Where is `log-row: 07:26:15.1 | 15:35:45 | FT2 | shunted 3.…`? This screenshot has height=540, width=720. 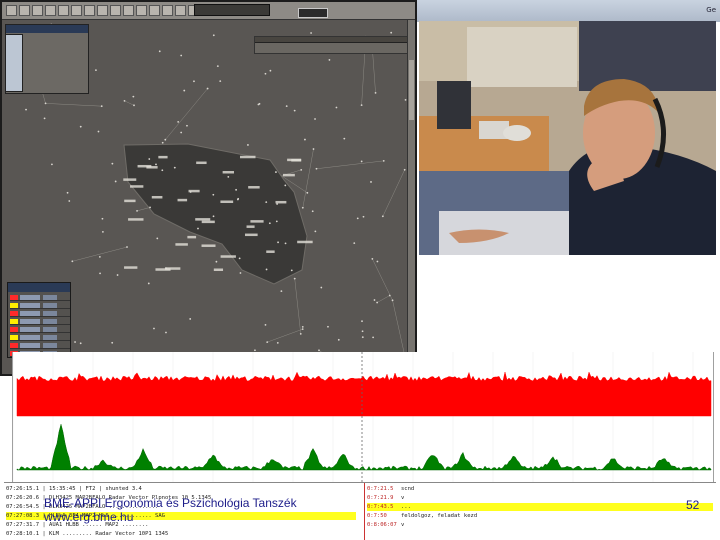 log-row: 07:26:15.1 | 15:35:45 | FT2 | shunted 3.… is located at coordinates (181, 489).